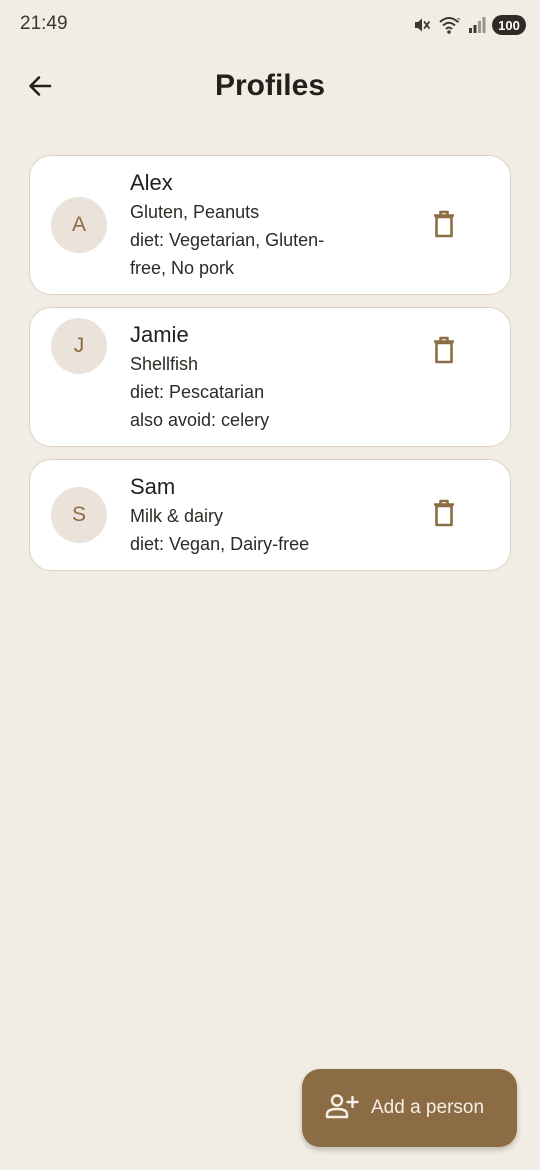  Describe the element at coordinates (79, 346) in the screenshot. I see `avatar: J` at that location.